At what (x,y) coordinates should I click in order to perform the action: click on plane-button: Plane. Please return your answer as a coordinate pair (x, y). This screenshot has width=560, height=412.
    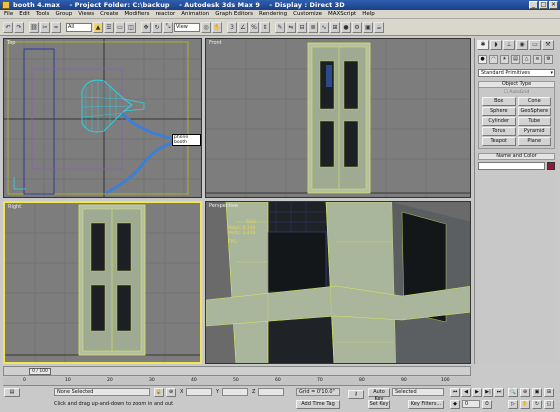
    Looking at the image, I should click on (534, 141).